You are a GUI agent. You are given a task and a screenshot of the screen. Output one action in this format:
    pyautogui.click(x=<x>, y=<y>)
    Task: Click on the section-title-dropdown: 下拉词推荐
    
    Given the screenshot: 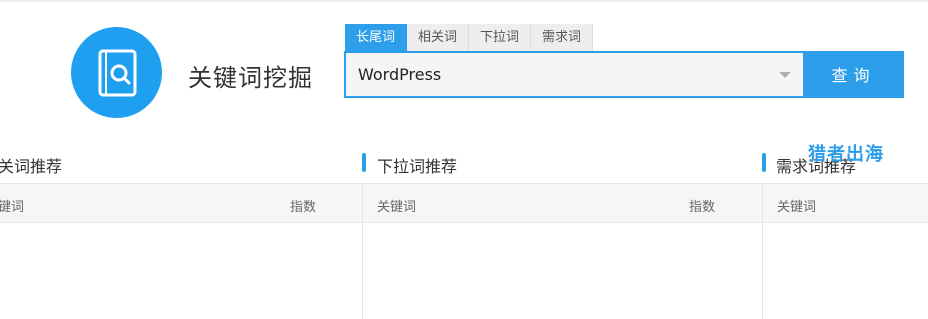 What is the action you would take?
    pyautogui.click(x=417, y=166)
    